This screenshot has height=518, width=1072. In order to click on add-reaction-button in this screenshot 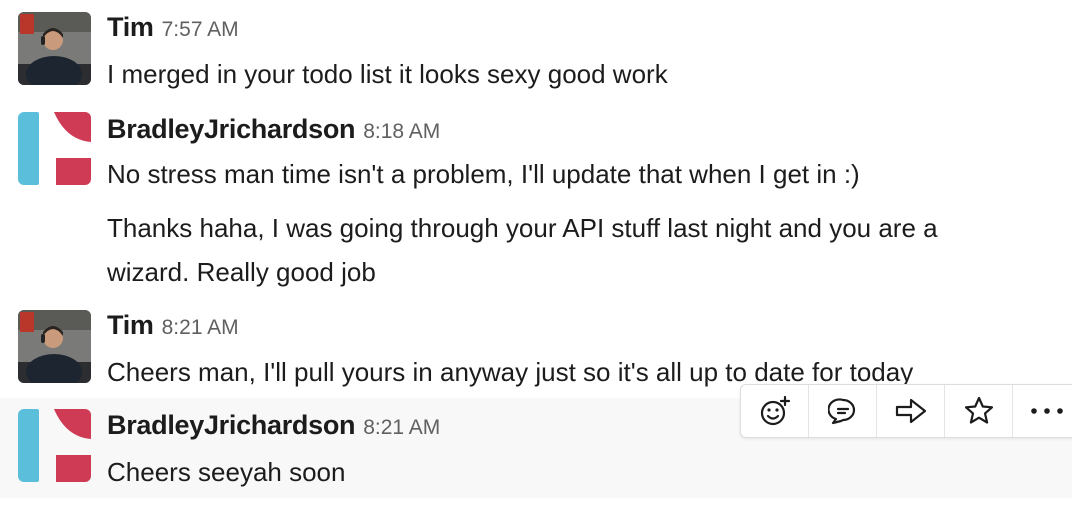, I will do `click(775, 411)`.